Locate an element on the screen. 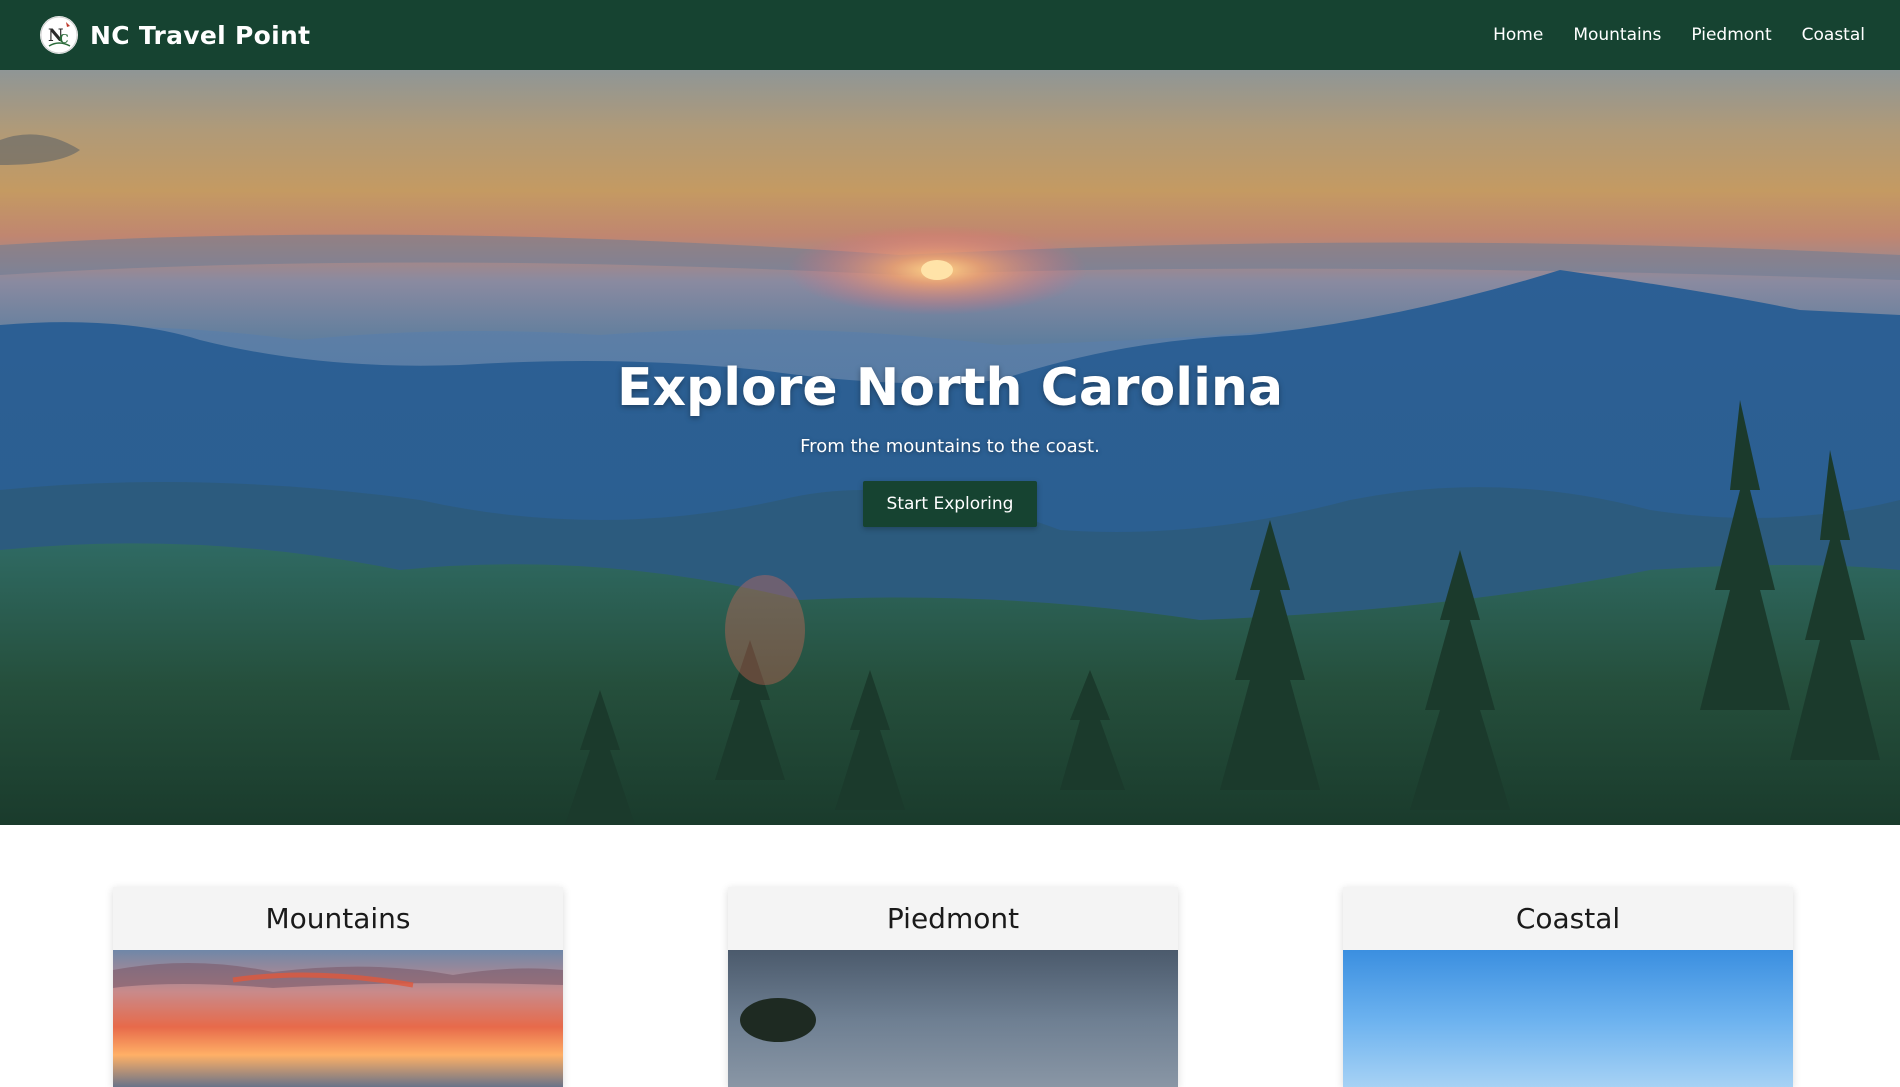  brand-name: NC Travel Point is located at coordinates (200, 35).